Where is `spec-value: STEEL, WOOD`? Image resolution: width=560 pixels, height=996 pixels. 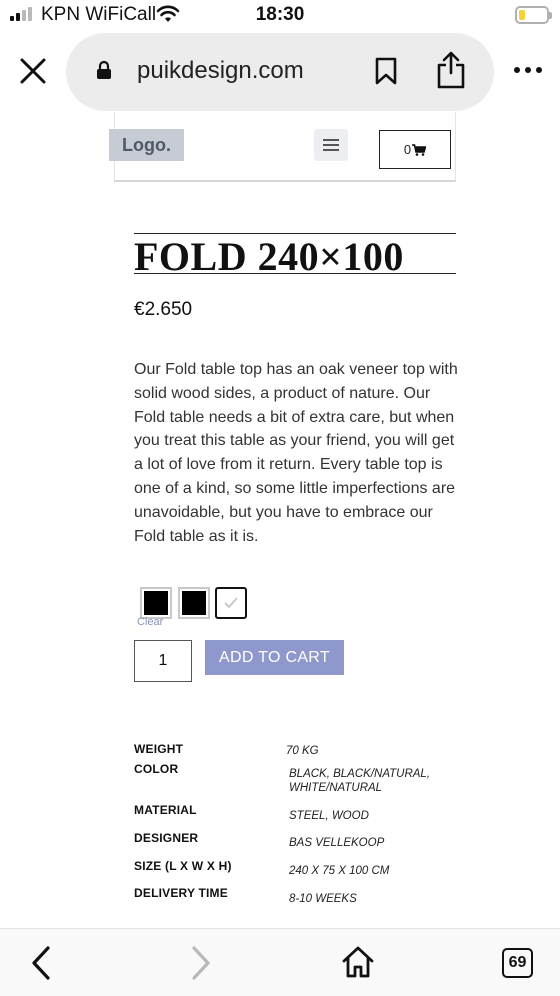
spec-value: STEEL, WOOD is located at coordinates (329, 816).